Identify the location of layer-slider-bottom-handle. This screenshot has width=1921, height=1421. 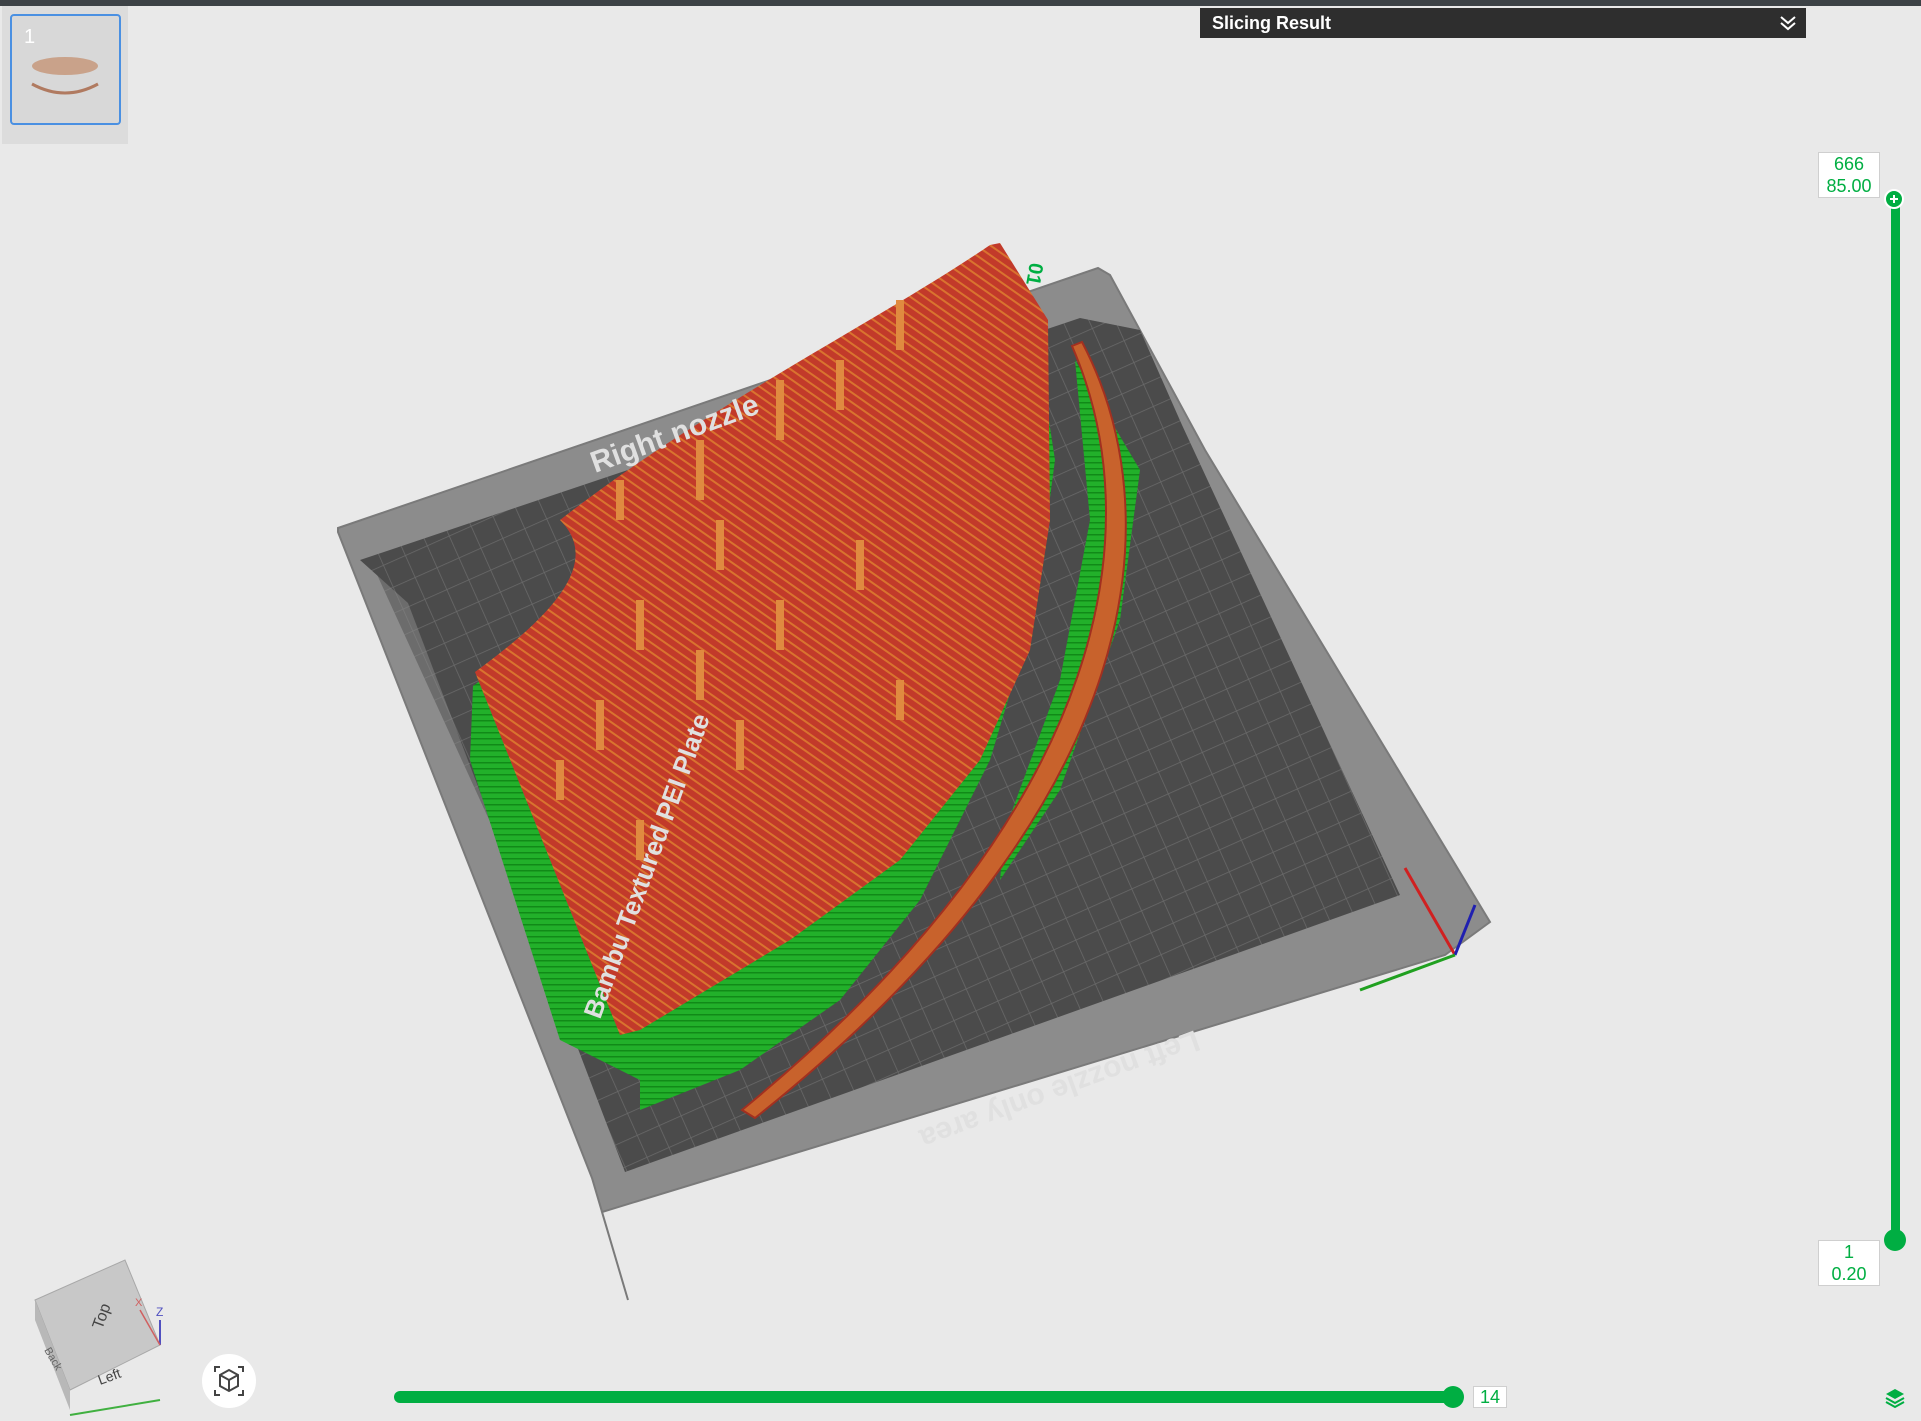
(1895, 1240).